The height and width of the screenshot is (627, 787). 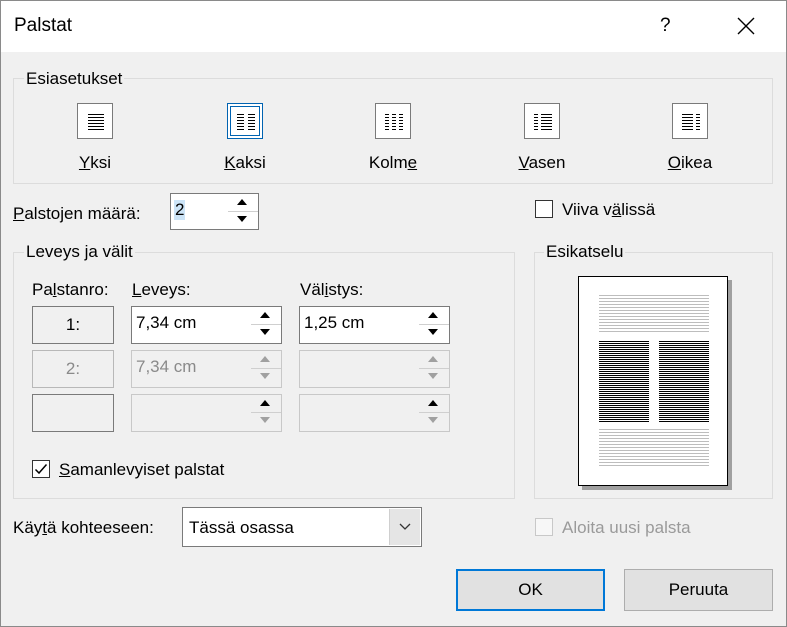 I want to click on one-column-icon, so click(x=96, y=122).